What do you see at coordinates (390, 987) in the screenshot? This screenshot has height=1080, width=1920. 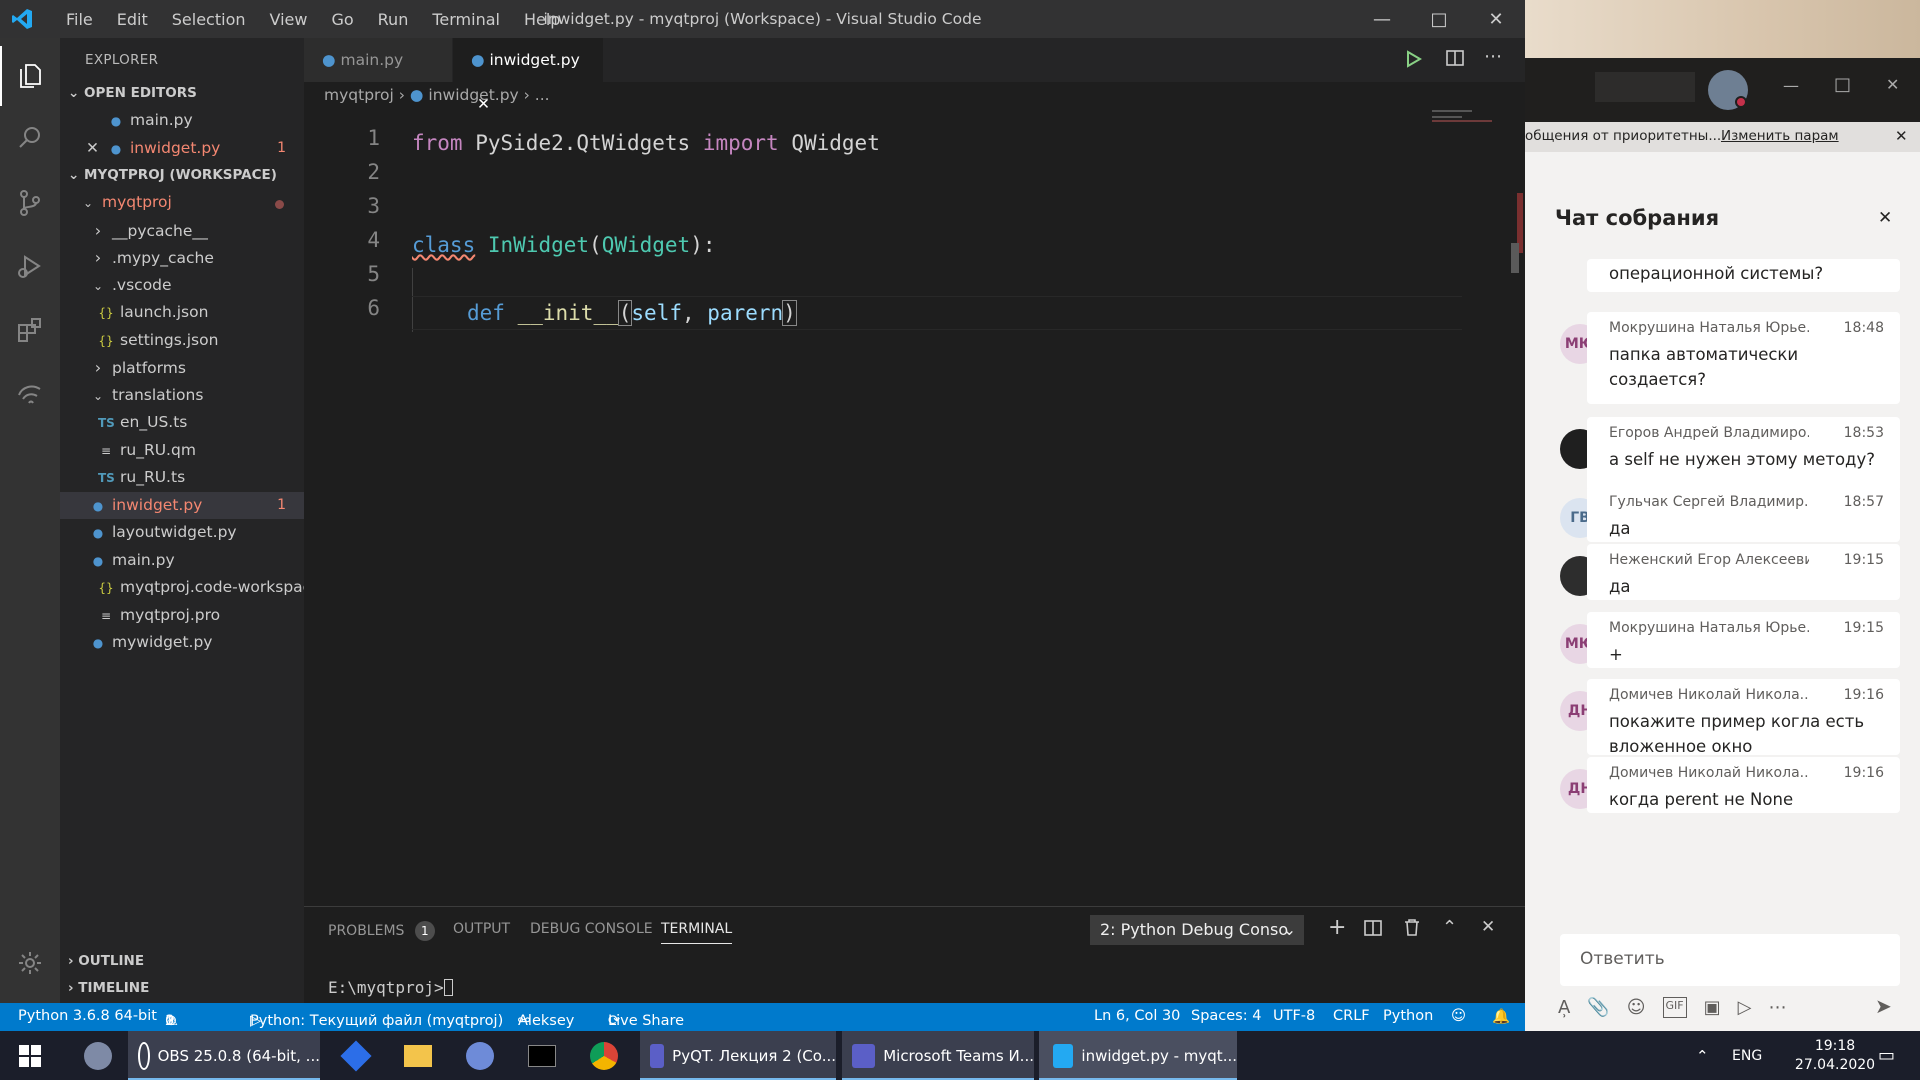 I see `terminal-output: E:\myqtproj>` at bounding box center [390, 987].